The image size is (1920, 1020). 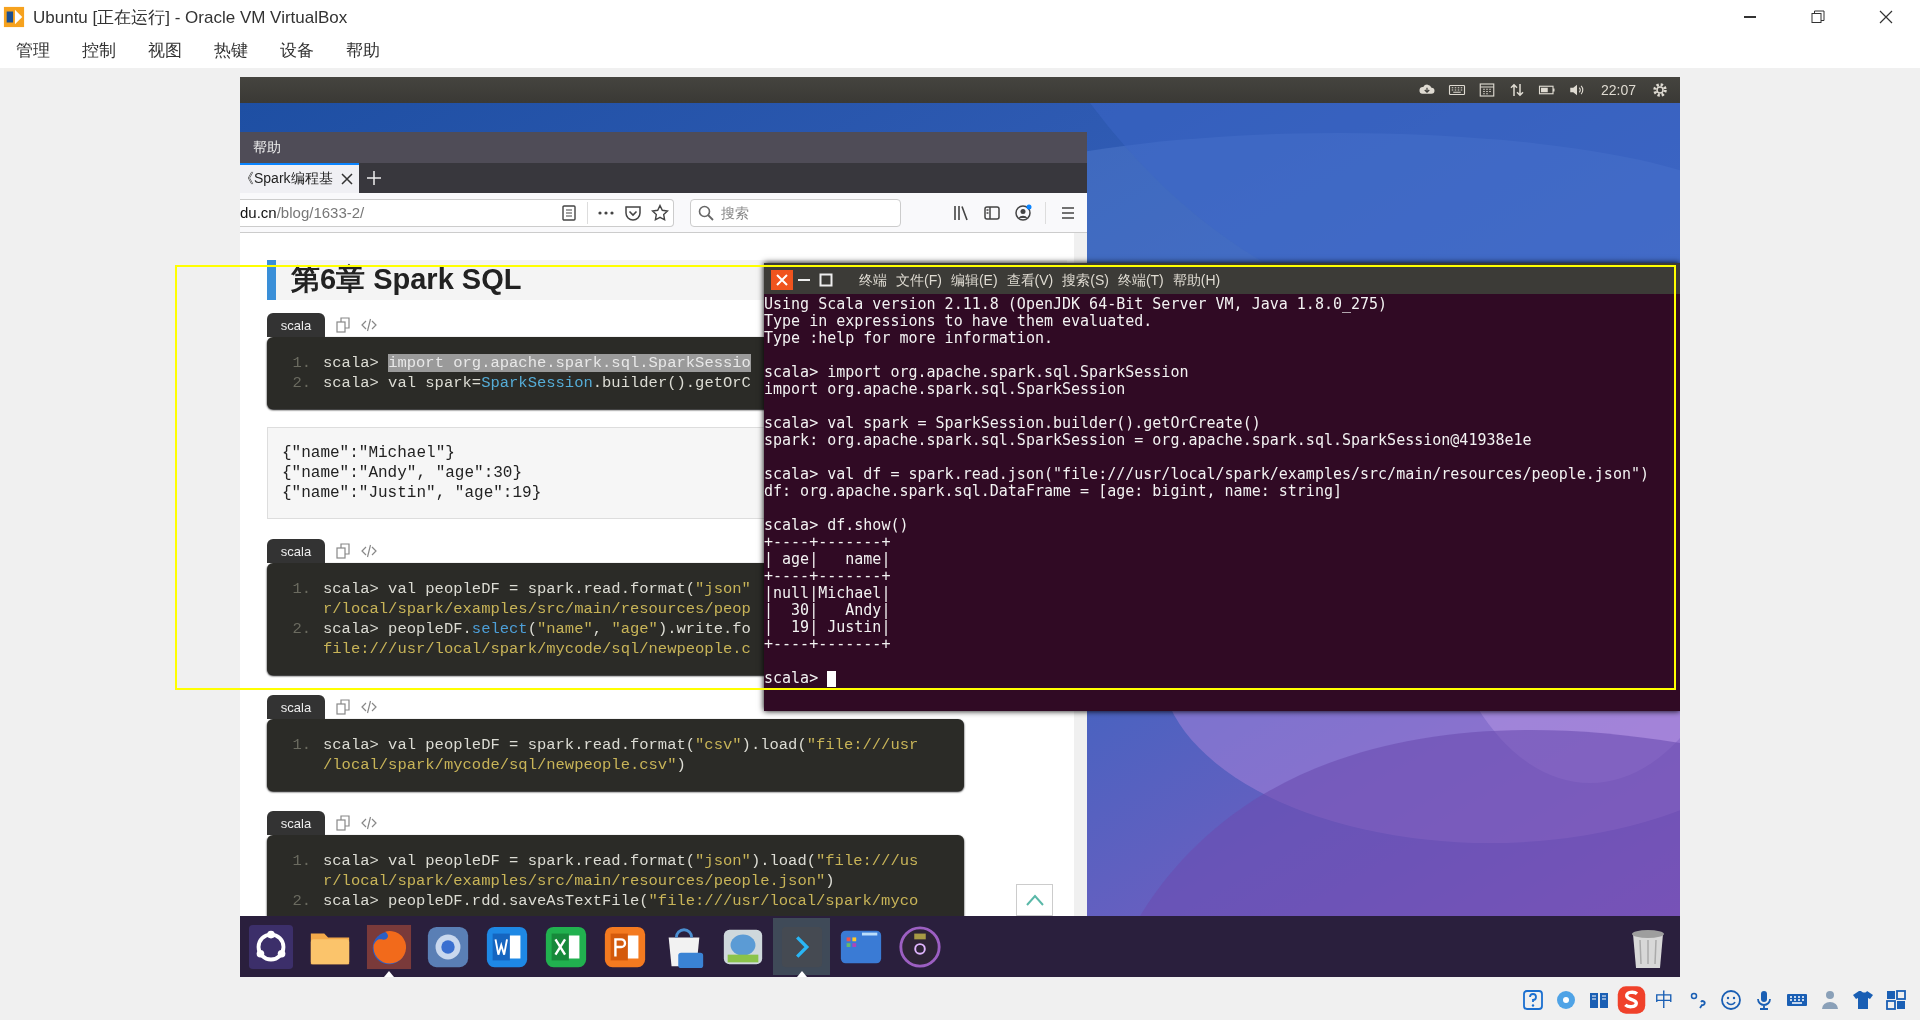 What do you see at coordinates (919, 281) in the screenshot?
I see `menu-item: 文件(F)` at bounding box center [919, 281].